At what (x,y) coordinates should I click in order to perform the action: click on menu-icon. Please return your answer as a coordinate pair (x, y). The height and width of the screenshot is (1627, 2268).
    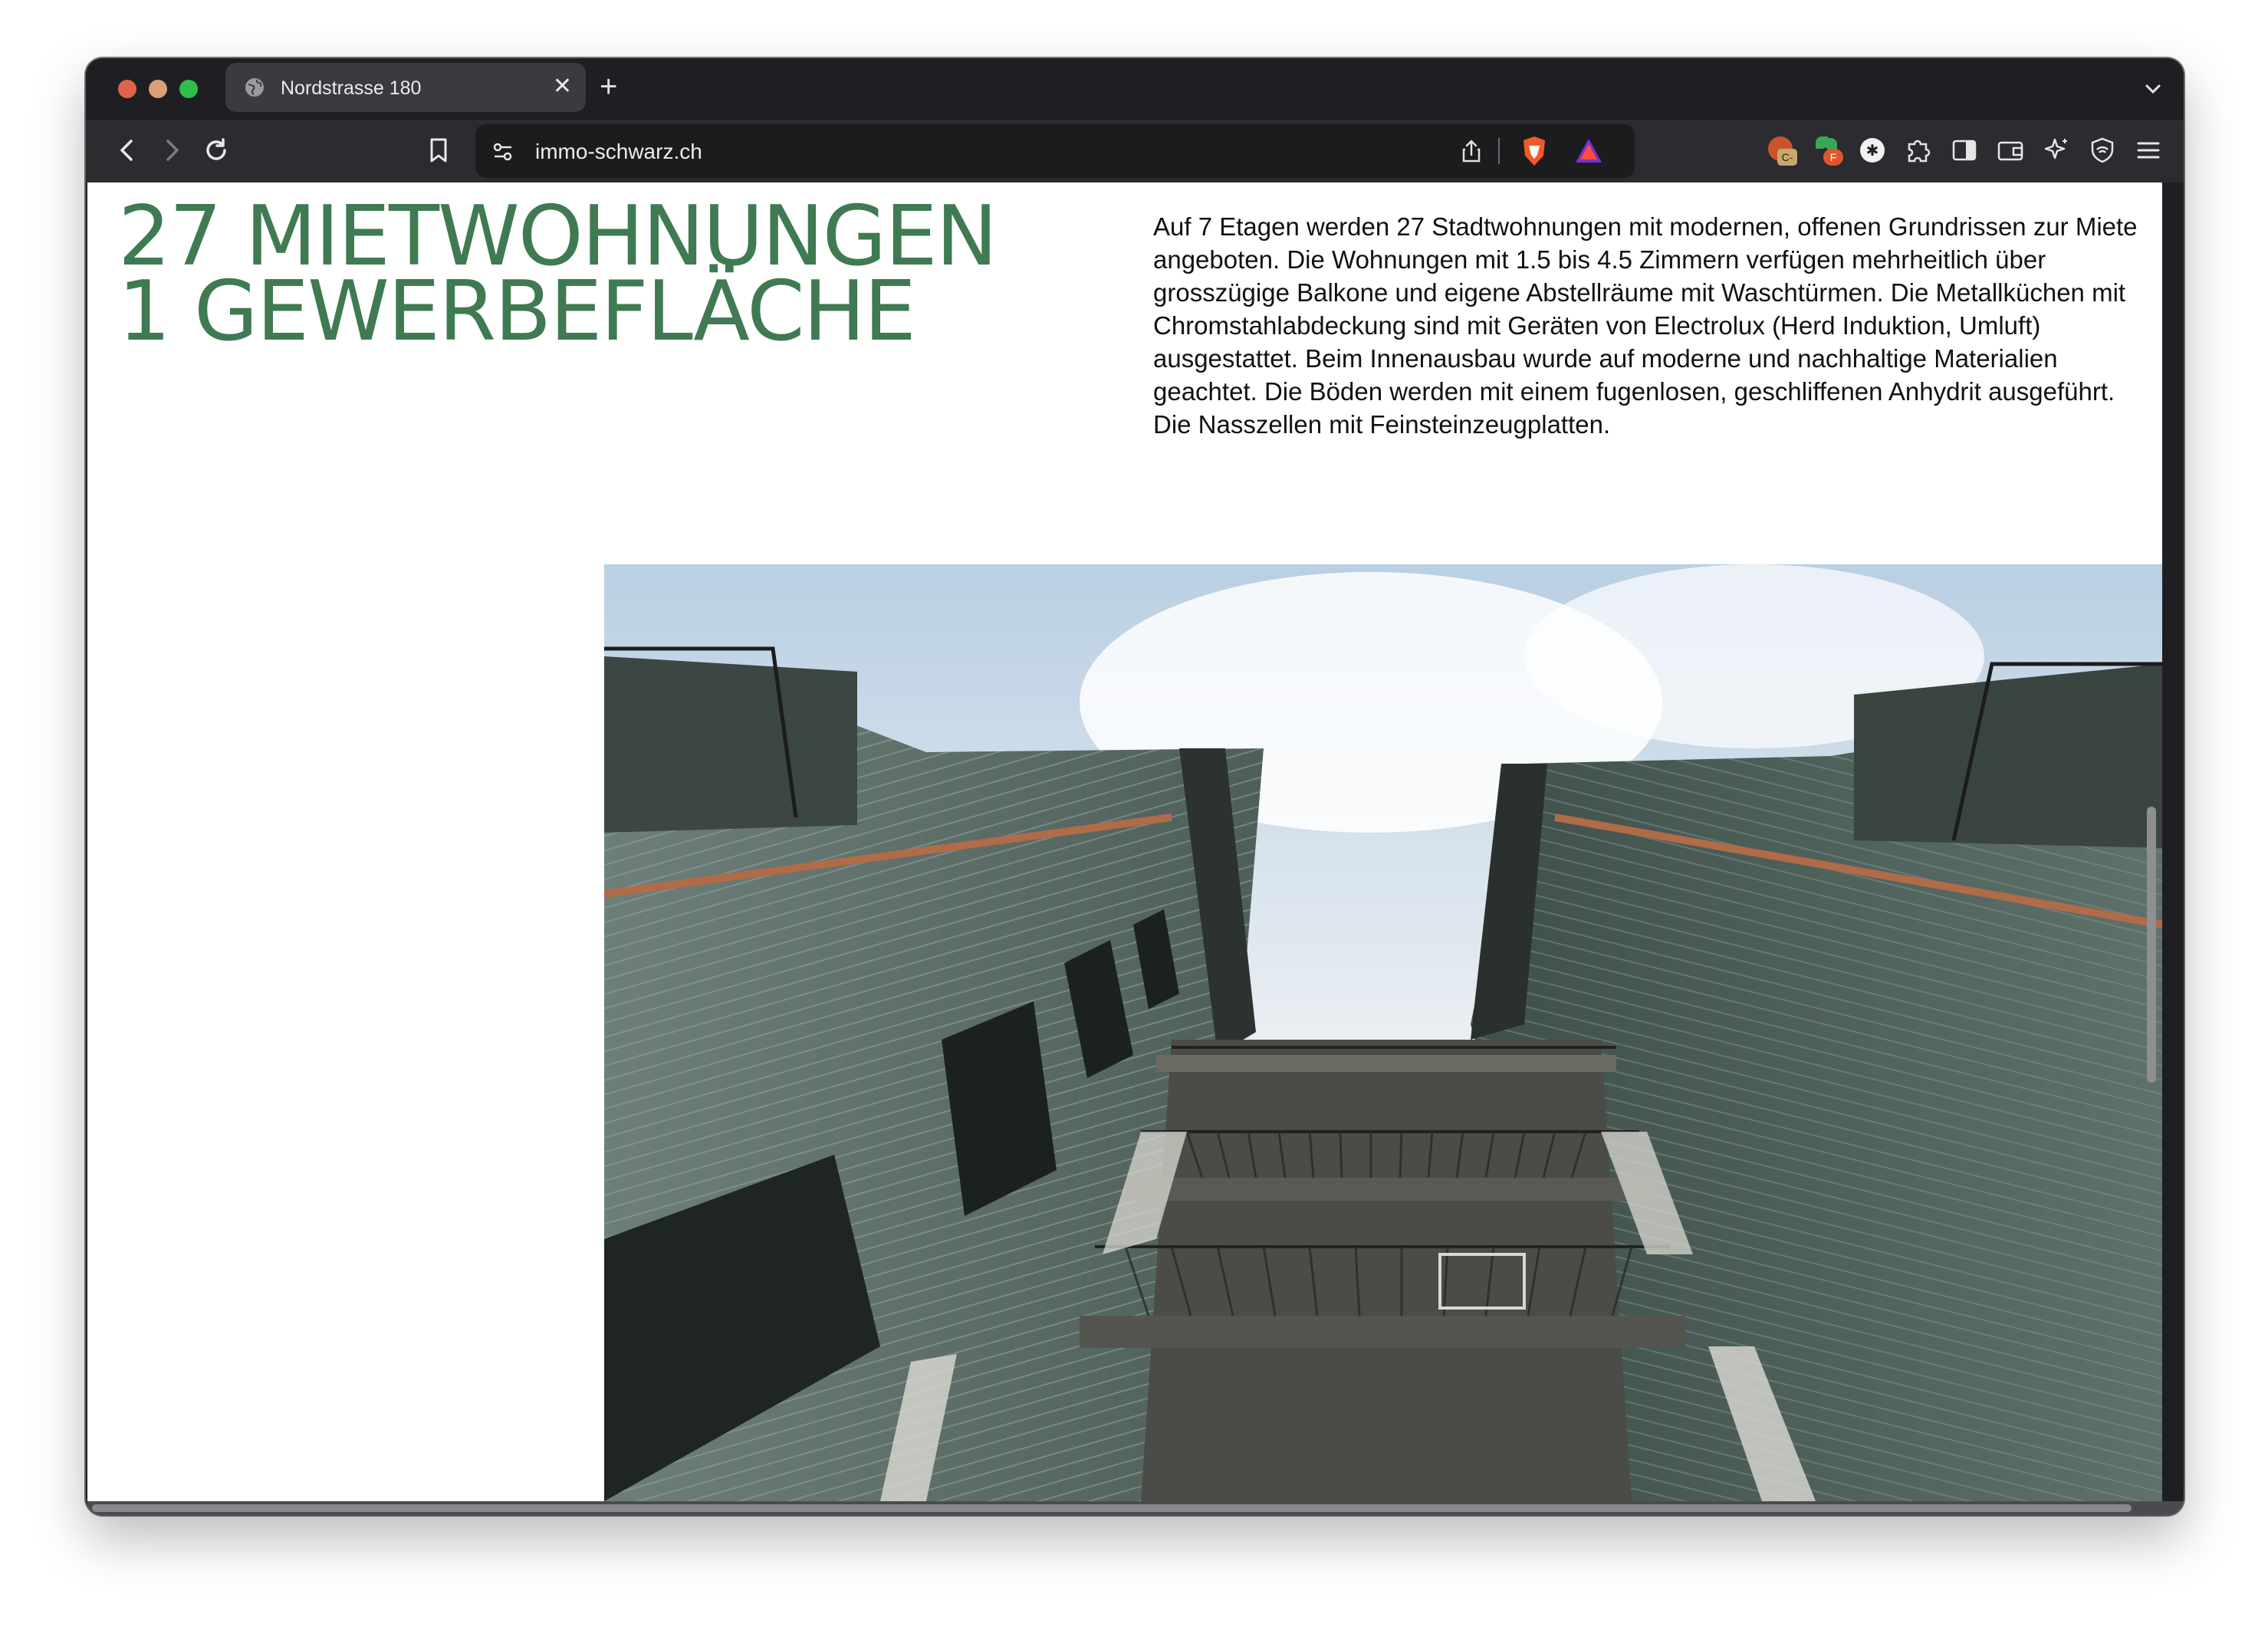
    Looking at the image, I should click on (2148, 151).